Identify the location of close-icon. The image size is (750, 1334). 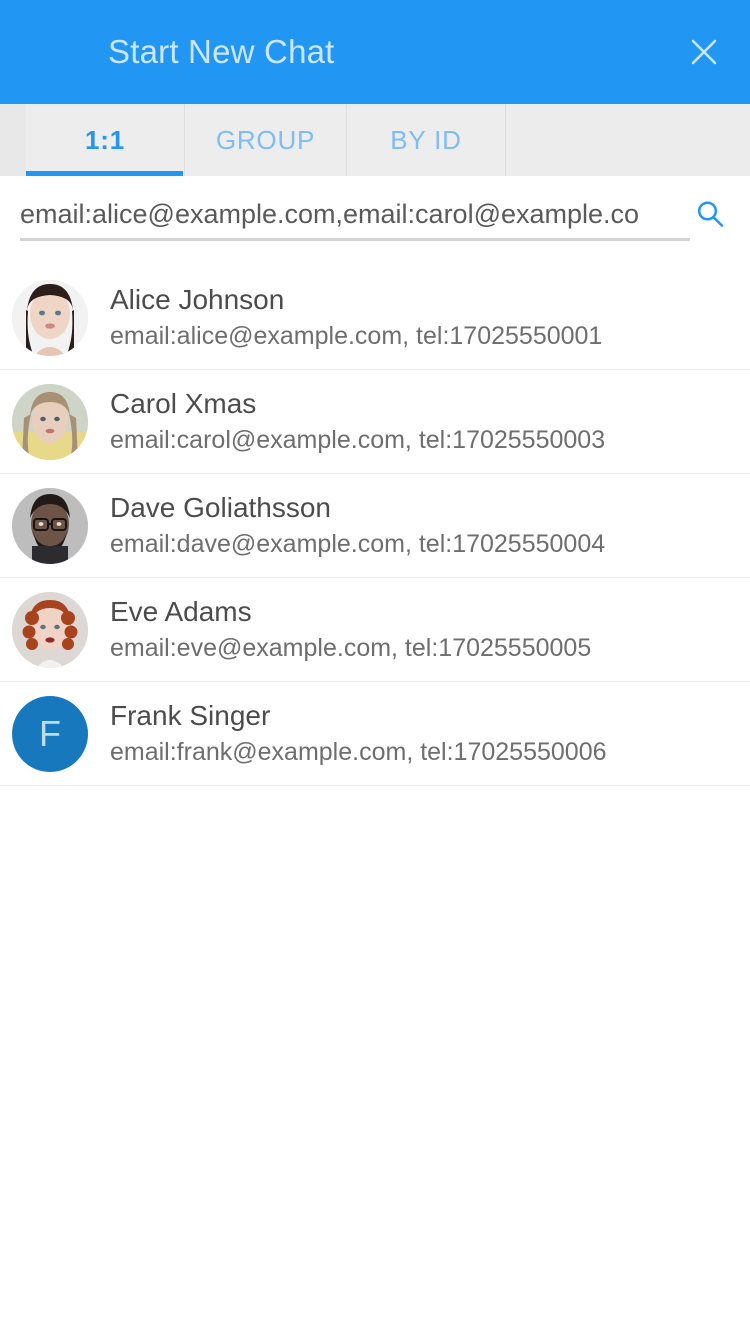
(704, 52).